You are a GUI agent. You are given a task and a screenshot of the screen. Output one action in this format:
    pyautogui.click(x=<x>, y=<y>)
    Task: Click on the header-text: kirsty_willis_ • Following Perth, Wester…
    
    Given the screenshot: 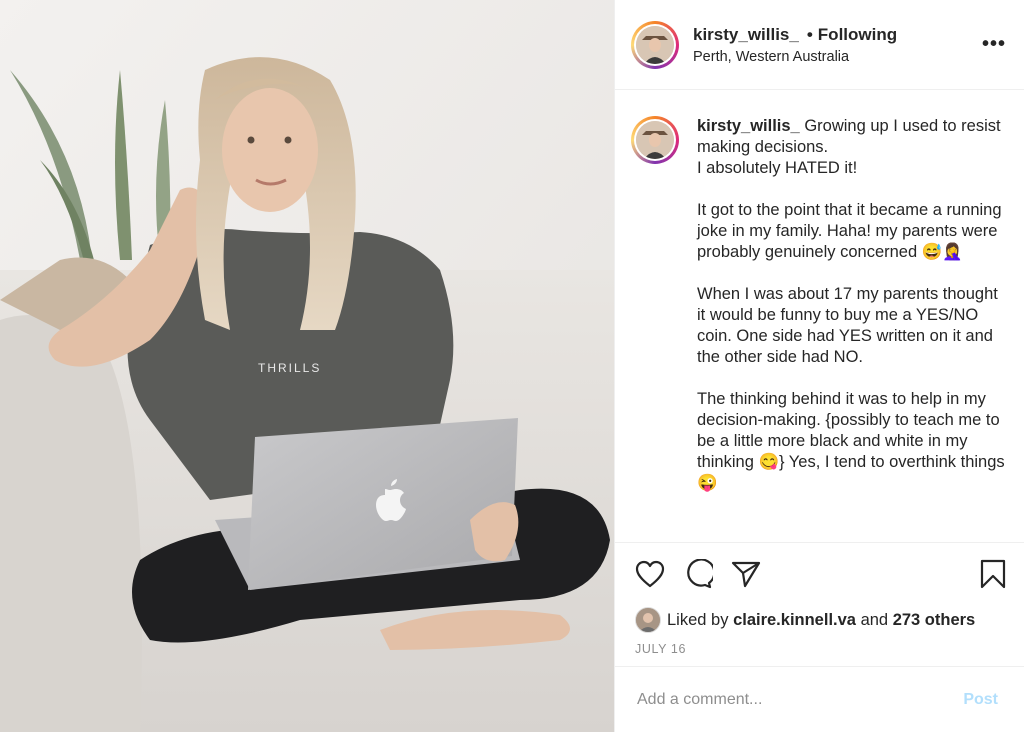 What is the action you would take?
    pyautogui.click(x=837, y=45)
    